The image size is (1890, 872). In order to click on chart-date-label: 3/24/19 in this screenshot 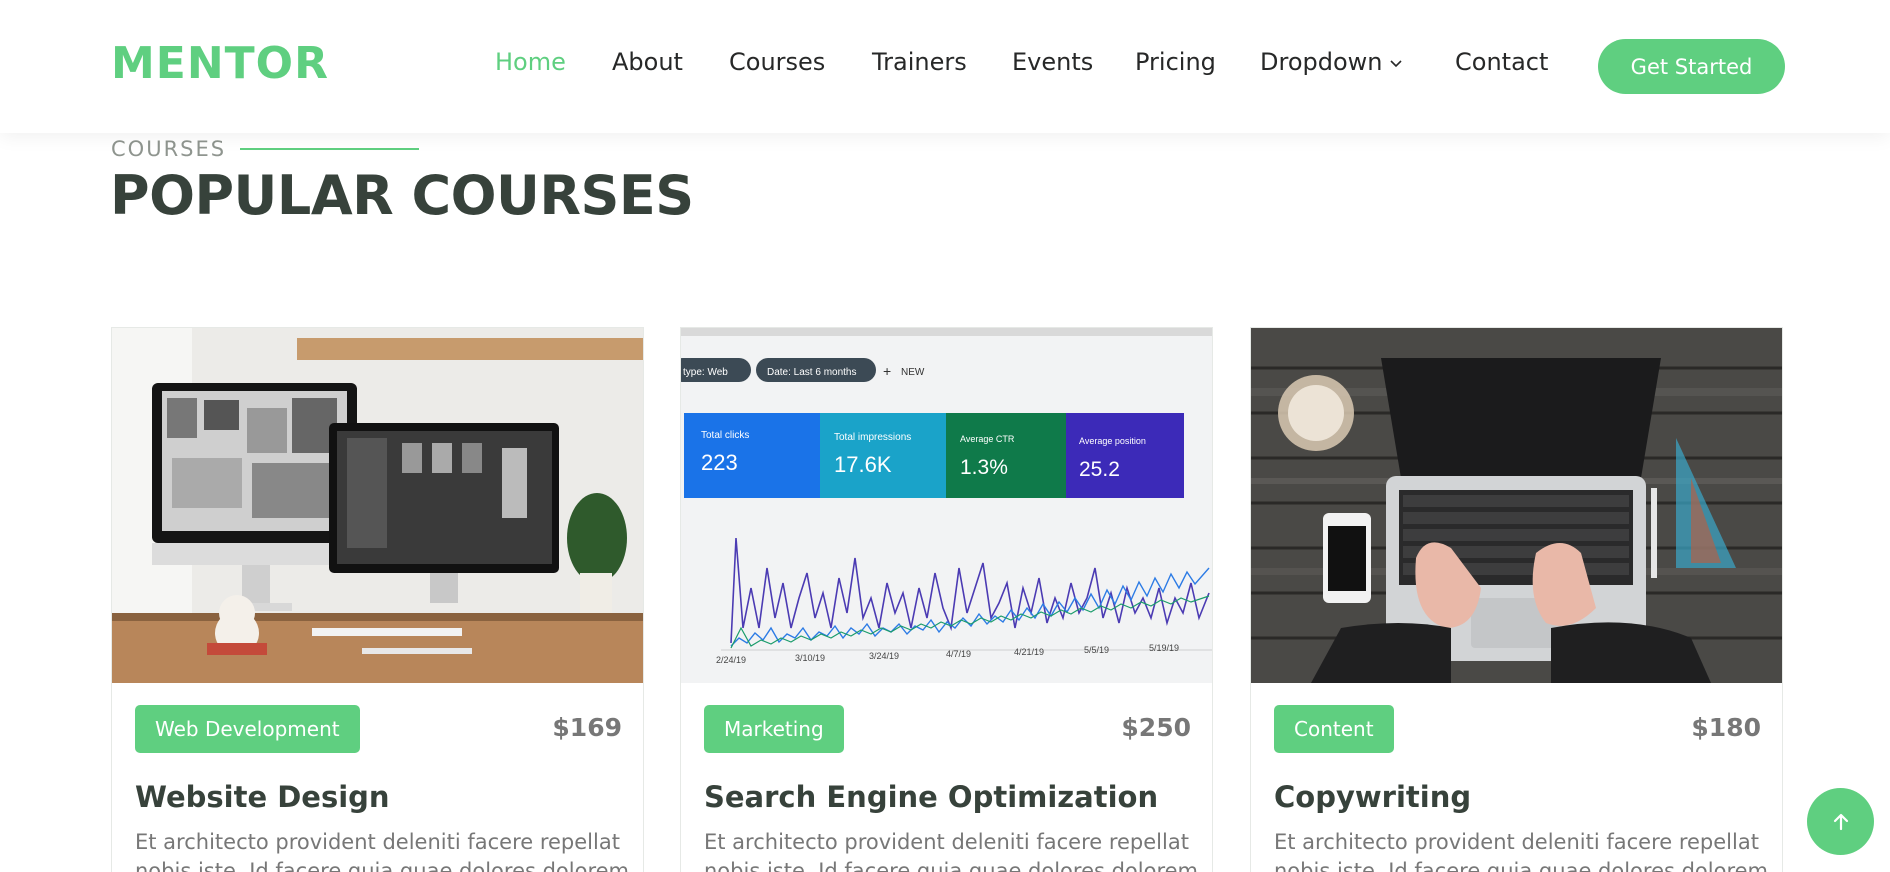, I will do `click(884, 656)`.